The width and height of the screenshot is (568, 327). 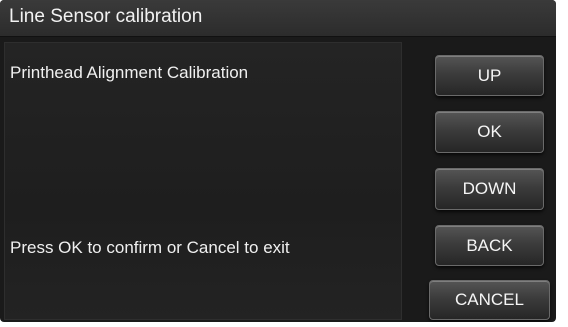 What do you see at coordinates (106, 16) in the screenshot?
I see `page-title: Line Sensor calibration` at bounding box center [106, 16].